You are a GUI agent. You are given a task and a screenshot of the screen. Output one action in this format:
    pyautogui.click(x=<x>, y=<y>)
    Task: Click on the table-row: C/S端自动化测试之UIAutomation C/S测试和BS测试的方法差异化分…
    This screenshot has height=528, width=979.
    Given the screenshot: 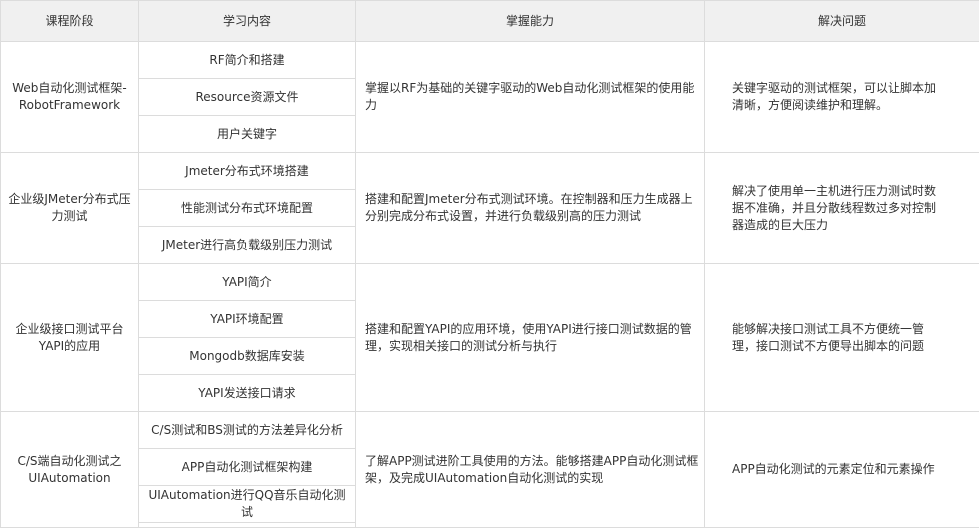 What is the action you would take?
    pyautogui.click(x=490, y=430)
    